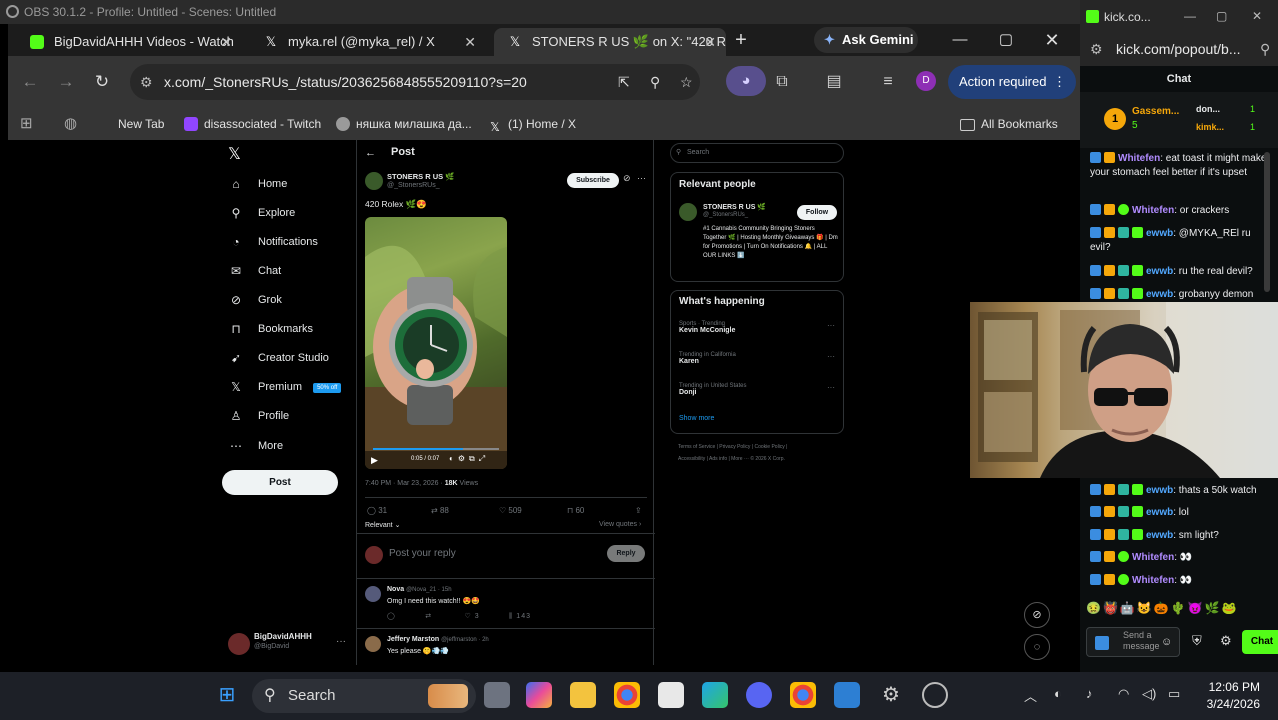  I want to click on nav-profile: ♙ Profile, so click(259, 416).